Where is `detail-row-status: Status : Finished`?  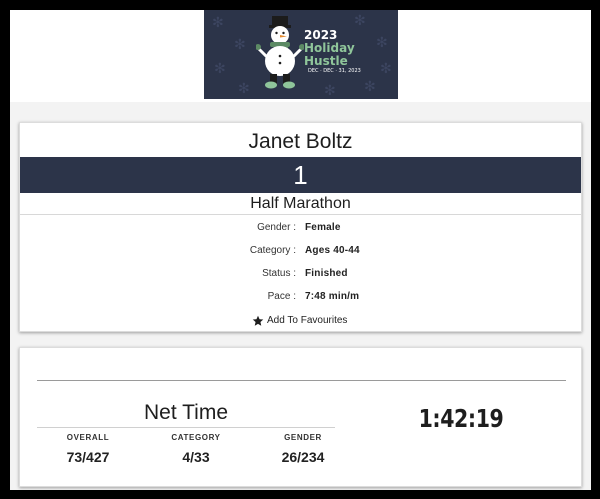 detail-row-status: Status : Finished is located at coordinates (300, 274).